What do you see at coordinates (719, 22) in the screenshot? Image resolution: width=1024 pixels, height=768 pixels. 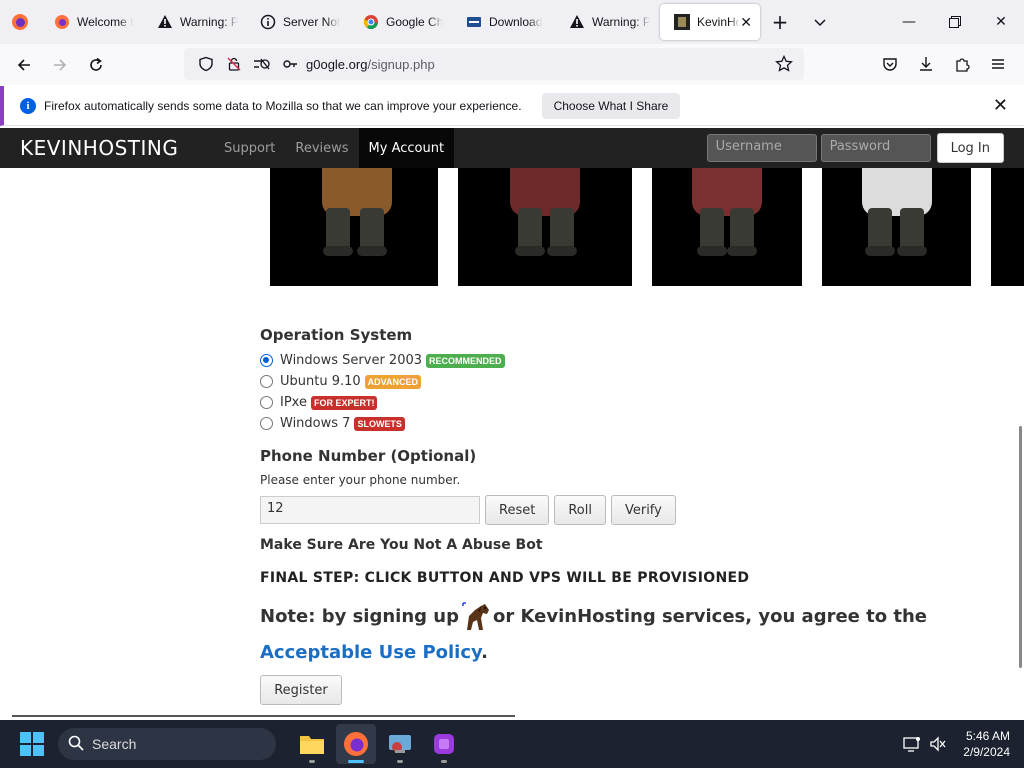 I see `tab-title: KevinHo` at bounding box center [719, 22].